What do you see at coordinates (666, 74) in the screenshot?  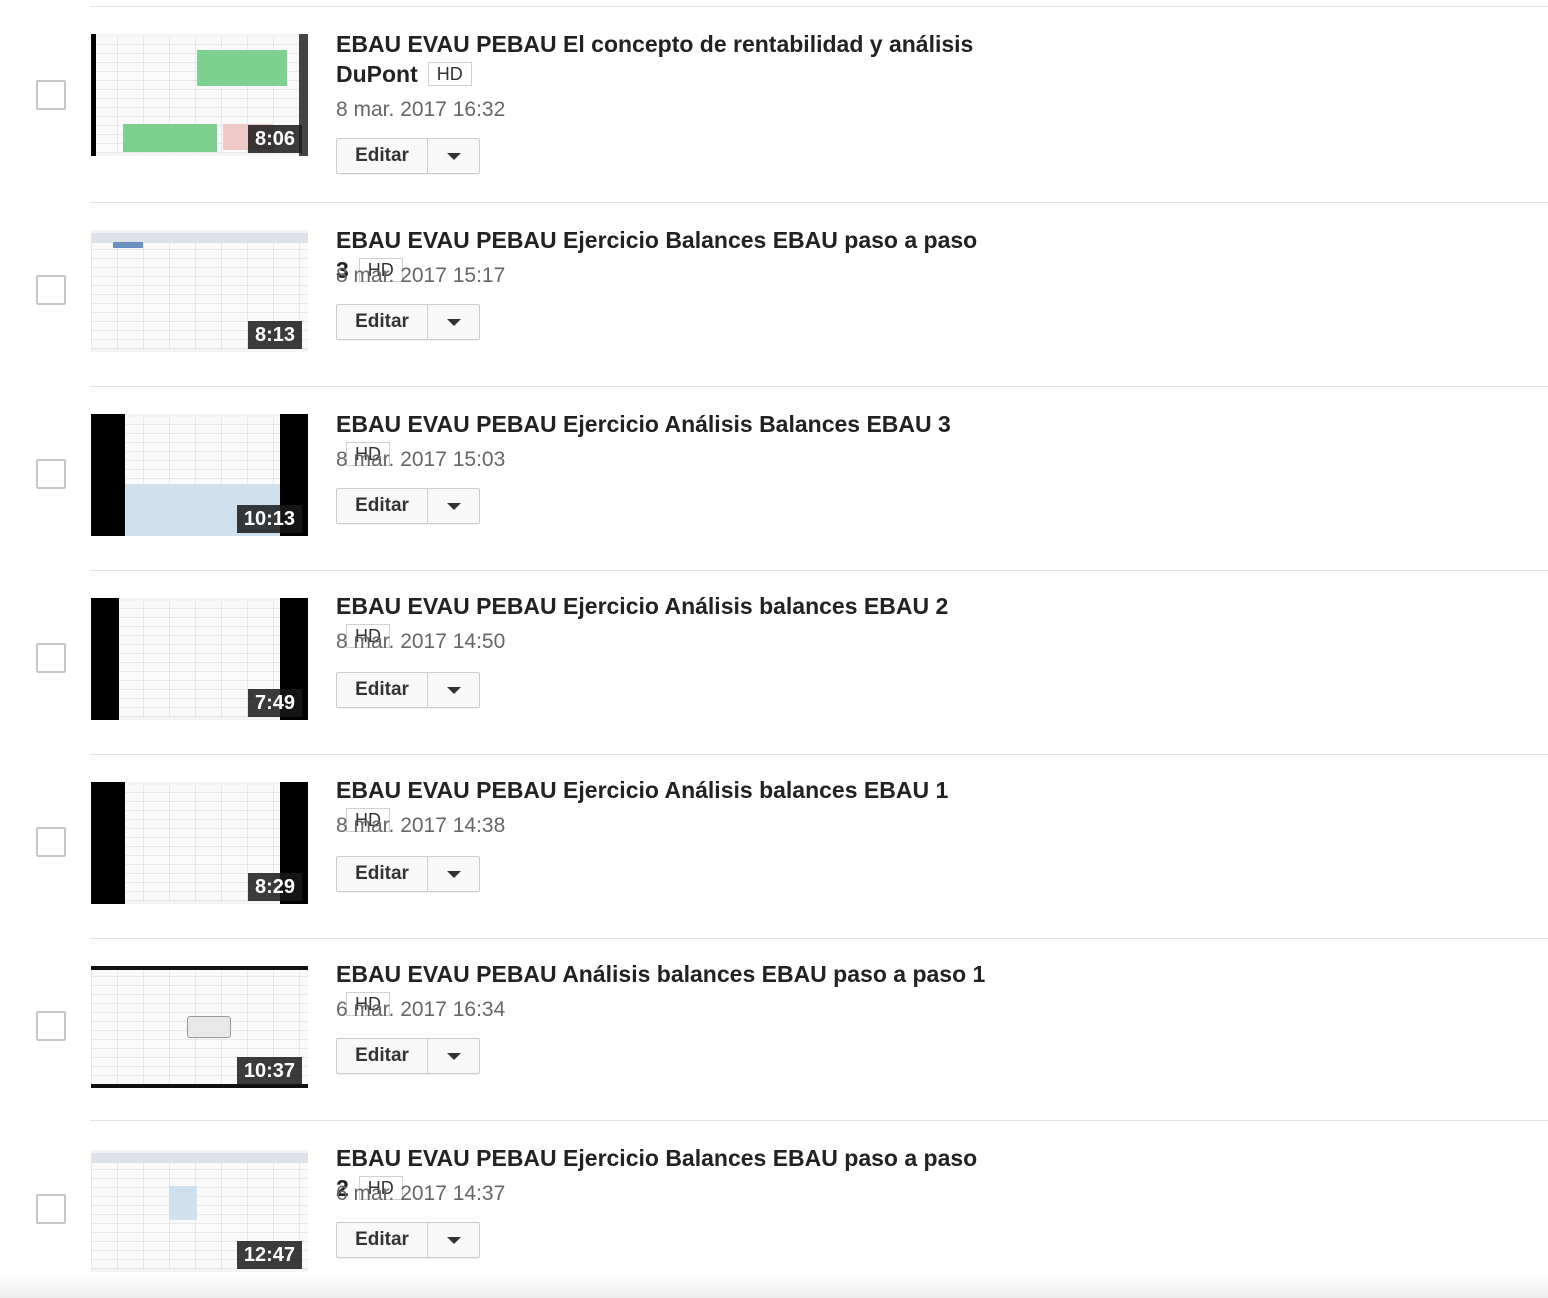 I see `video-title-continued: DuPont HD` at bounding box center [666, 74].